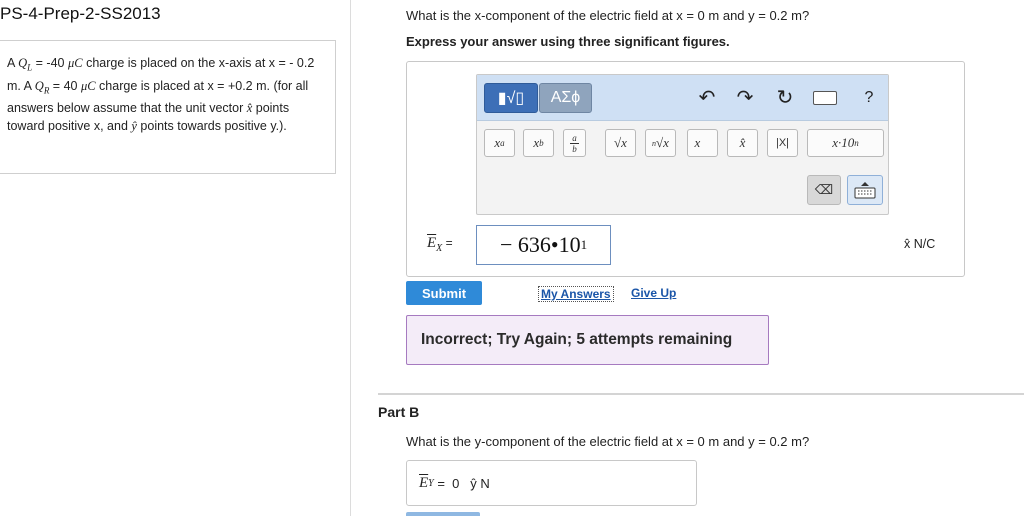 The width and height of the screenshot is (1024, 516). Describe the element at coordinates (620, 143) in the screenshot. I see `square-root-button: √x` at that location.